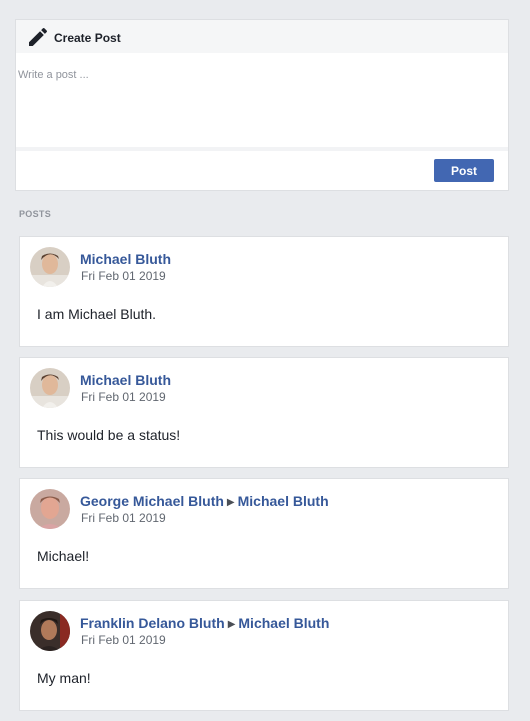  Describe the element at coordinates (152, 501) in the screenshot. I see `author-name: George Michael Bluth` at that location.